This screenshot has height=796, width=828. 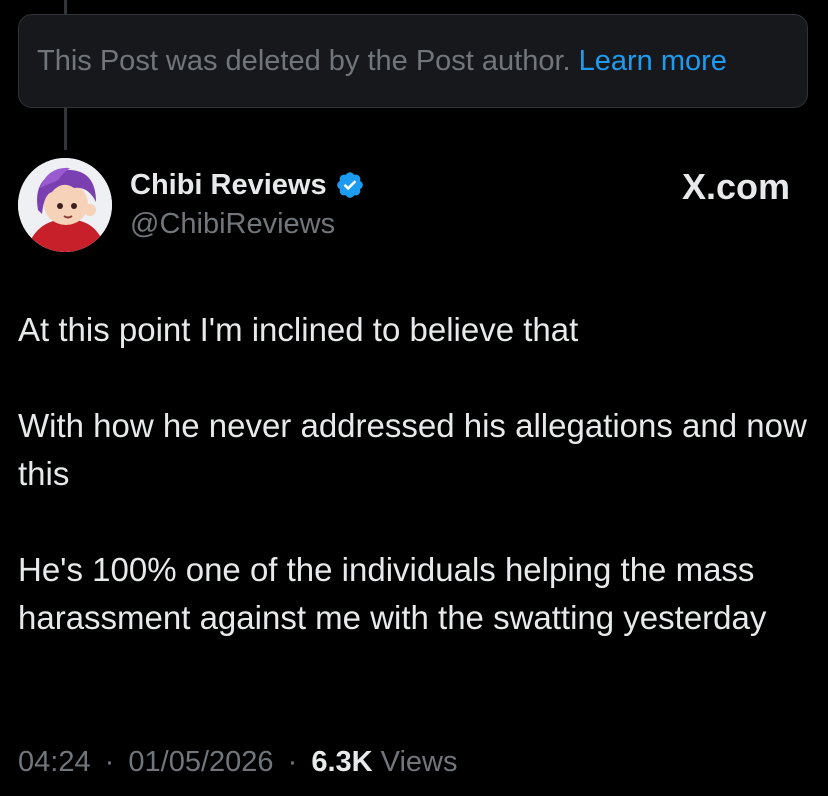 What do you see at coordinates (247, 224) in the screenshot?
I see `author-handle: @ChibiReviews` at bounding box center [247, 224].